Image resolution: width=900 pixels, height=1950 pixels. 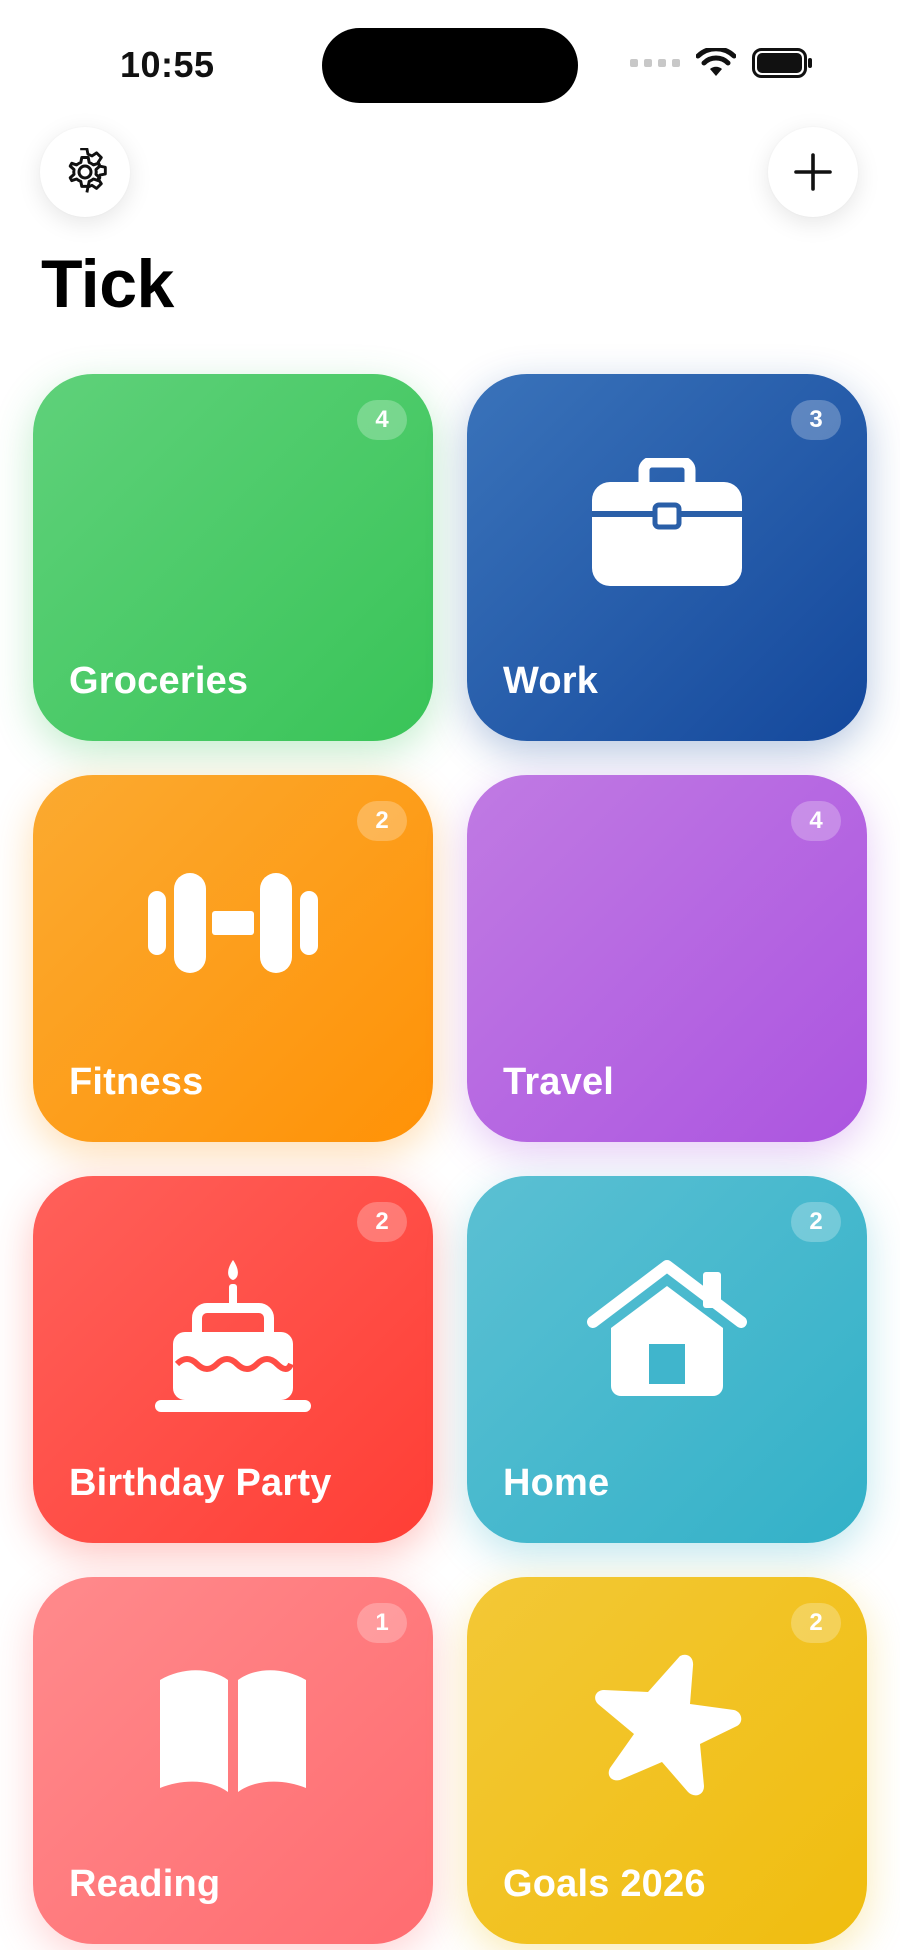 I want to click on list-name: Travel, so click(x=559, y=1082).